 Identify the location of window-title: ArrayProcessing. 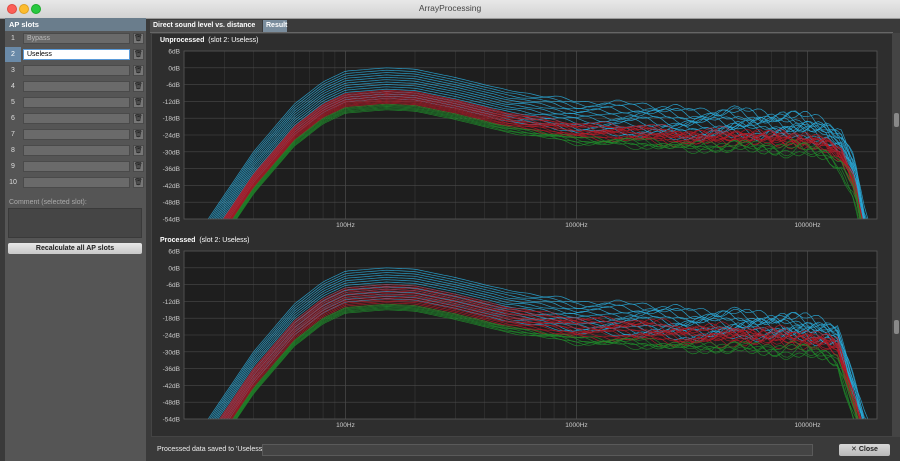
(450, 8).